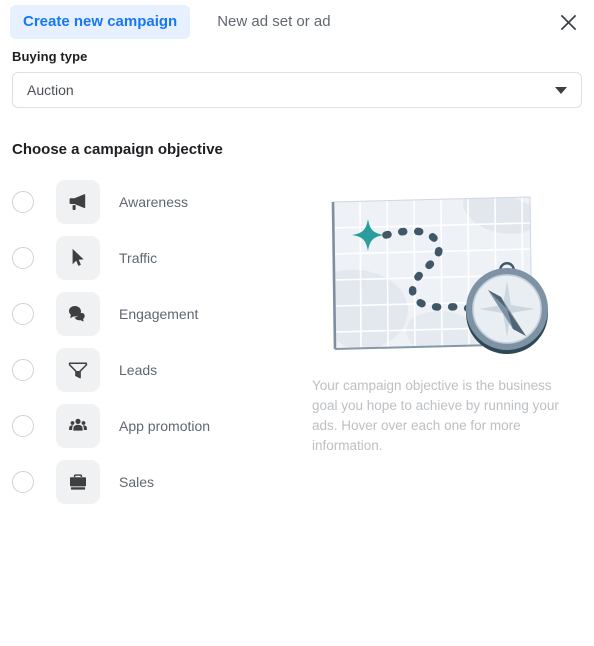  What do you see at coordinates (165, 426) in the screenshot?
I see `objective-label-app-promotion: App promotion` at bounding box center [165, 426].